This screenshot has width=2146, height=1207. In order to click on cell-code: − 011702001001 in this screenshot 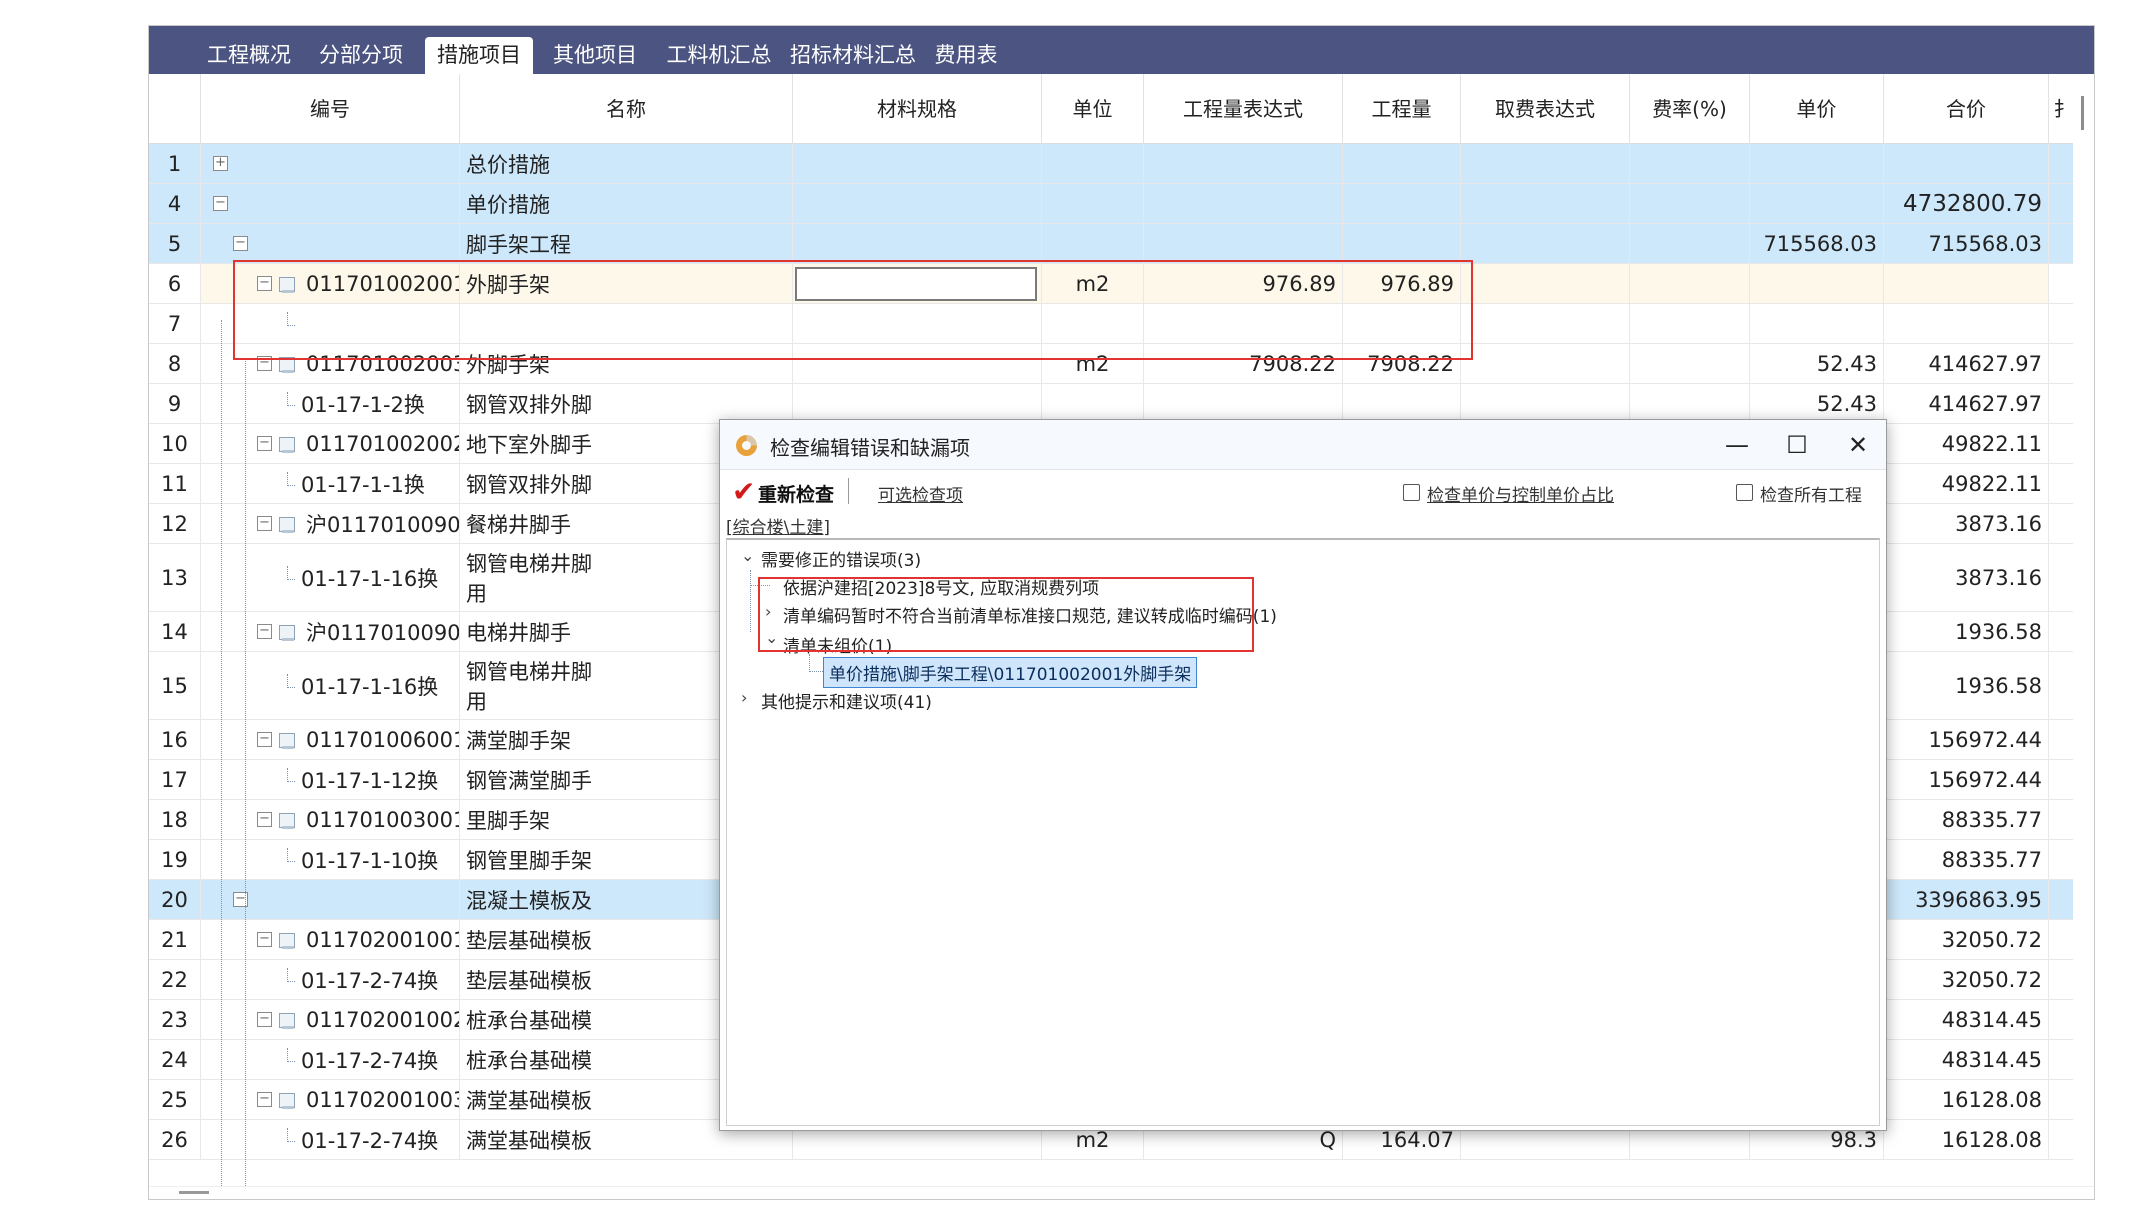, I will do `click(330, 940)`.